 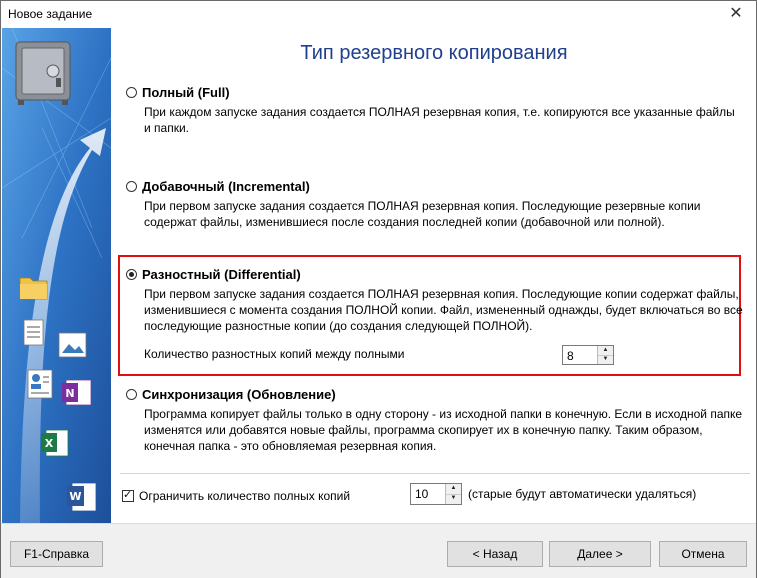 I want to click on option-sync-title: Синхронизация (Обновление), so click(x=239, y=394).